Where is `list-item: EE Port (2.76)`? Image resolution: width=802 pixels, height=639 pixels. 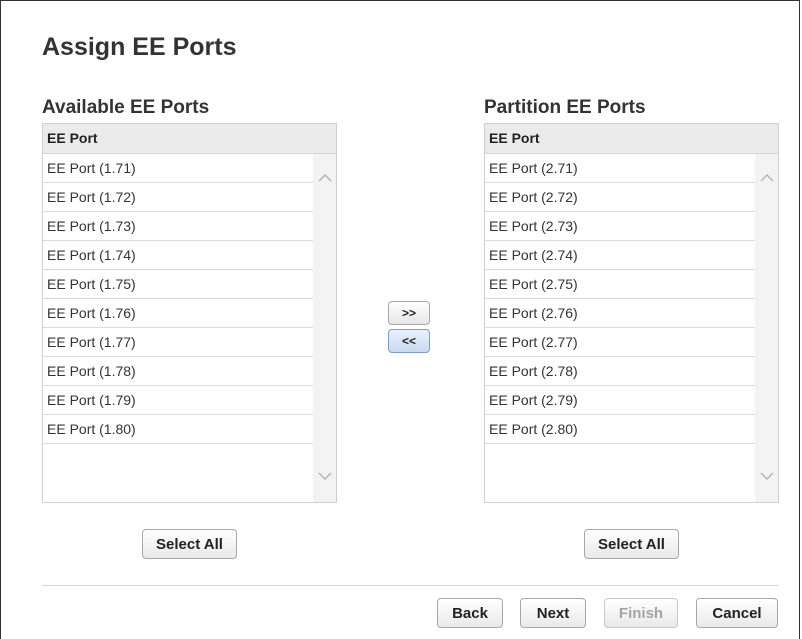 list-item: EE Port (2.76) is located at coordinates (620, 313).